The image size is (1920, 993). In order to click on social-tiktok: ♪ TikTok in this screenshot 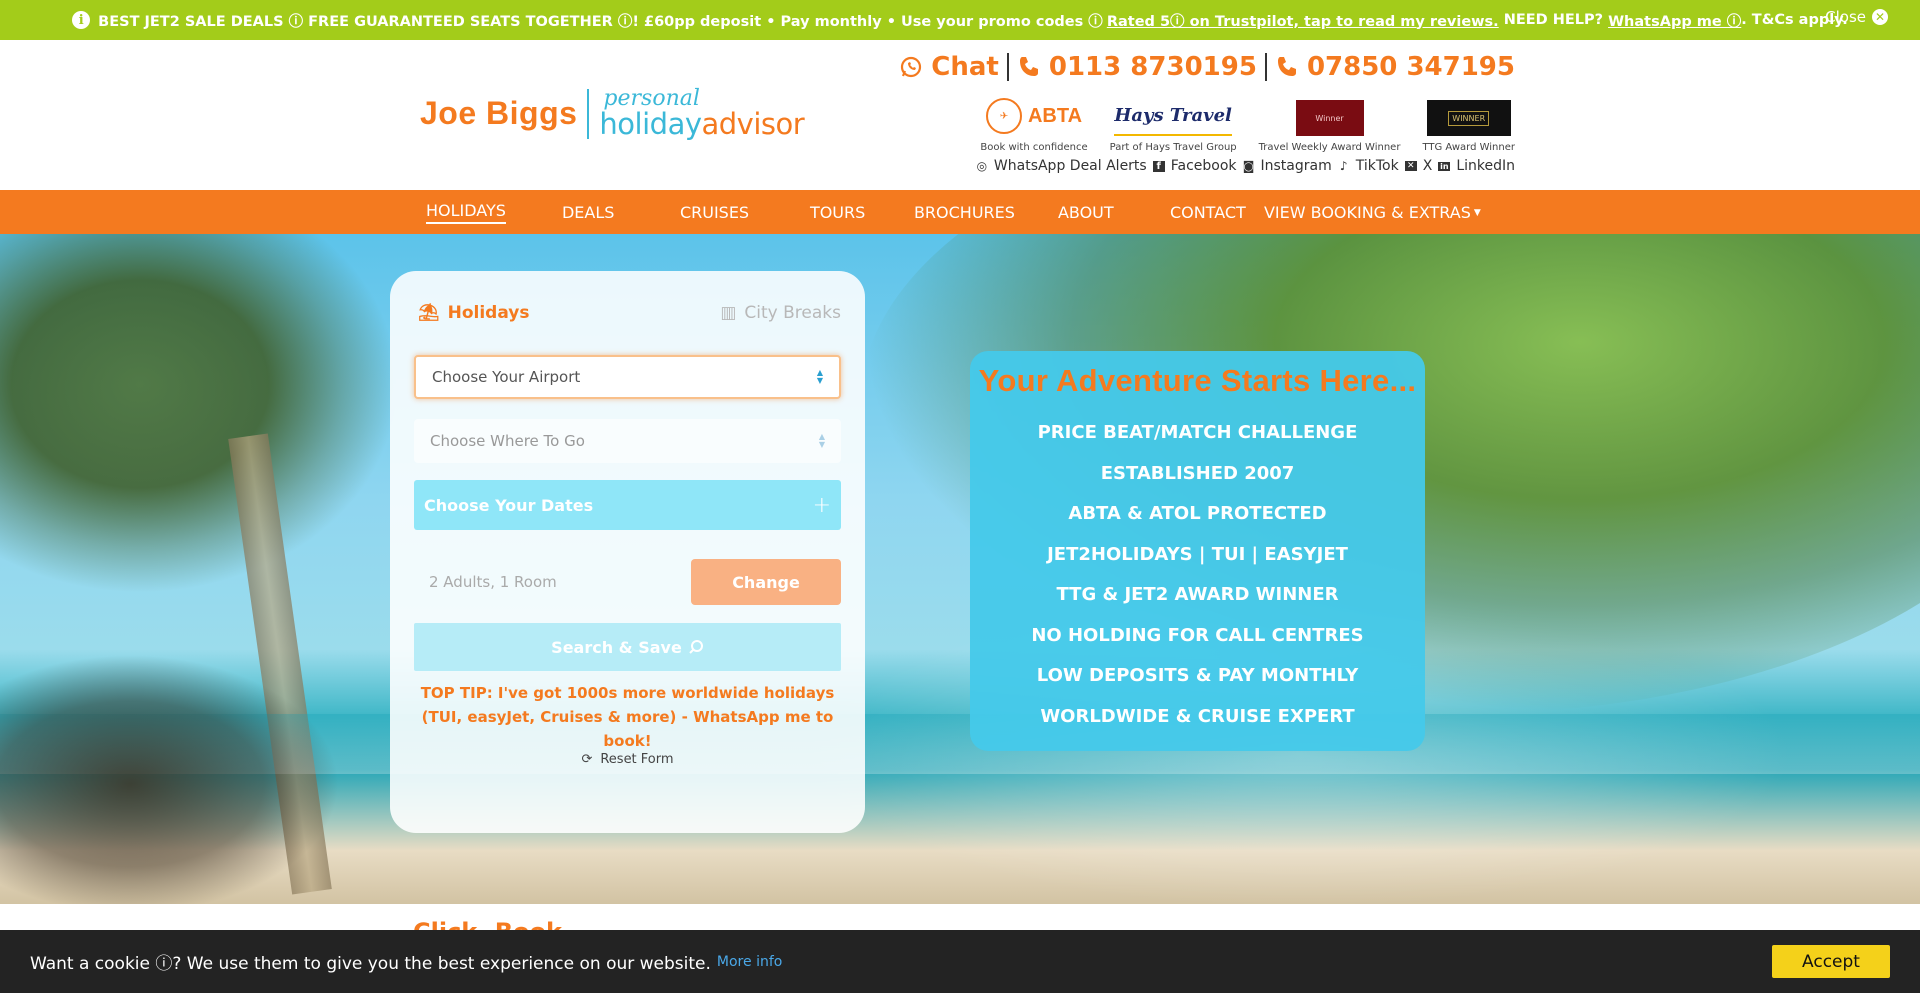, I will do `click(1368, 166)`.